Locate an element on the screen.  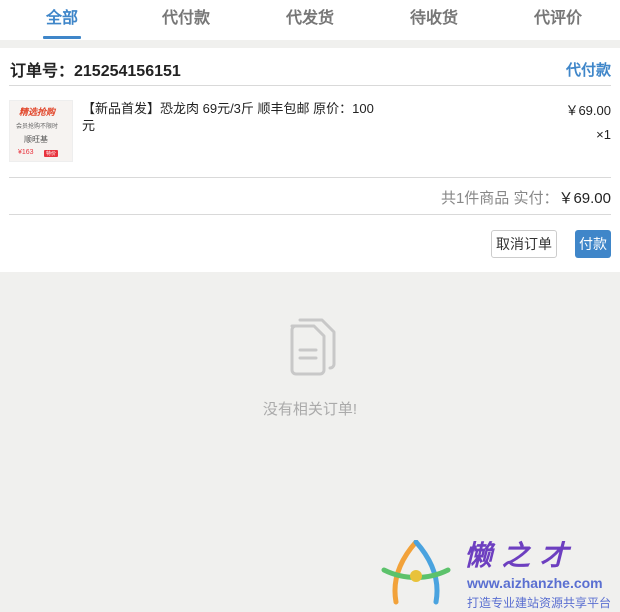
order-actions: 取消订单 付款 is located at coordinates (551, 244).